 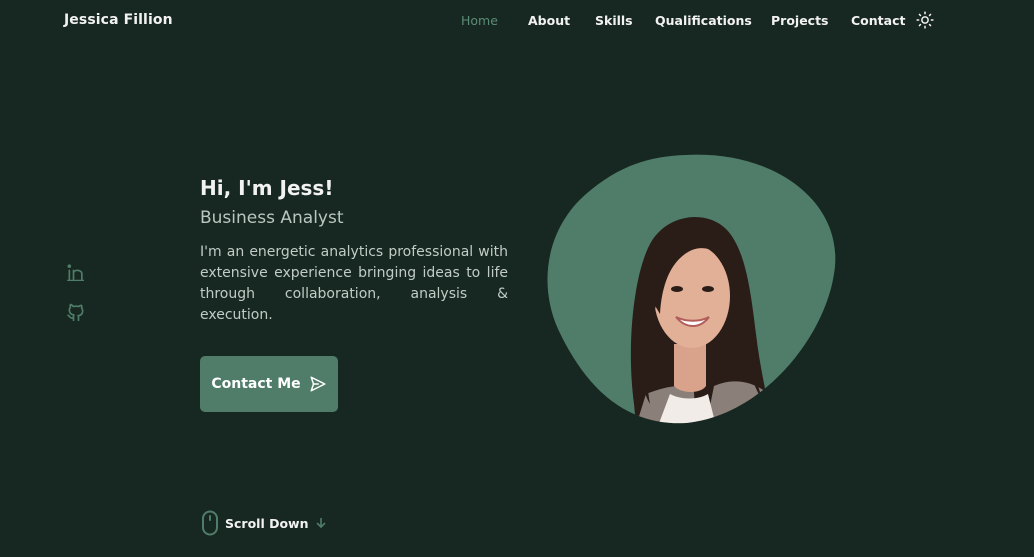 I want to click on nav-contact: Contact, so click(x=878, y=20).